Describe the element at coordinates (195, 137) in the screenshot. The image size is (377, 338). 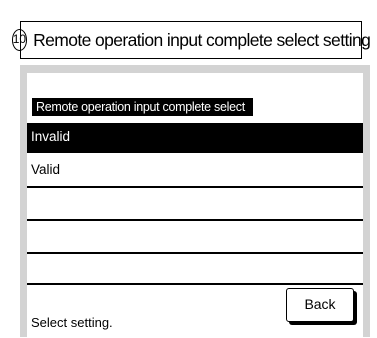
I see `option-invalid: Invalid` at that location.